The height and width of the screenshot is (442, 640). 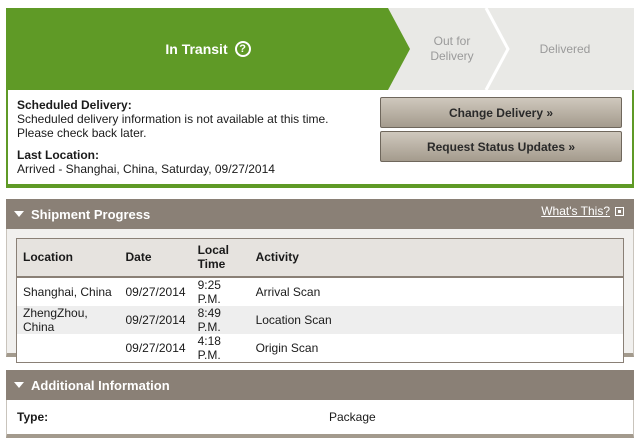 What do you see at coordinates (575, 211) in the screenshot?
I see `whats-this-label: What's This?` at bounding box center [575, 211].